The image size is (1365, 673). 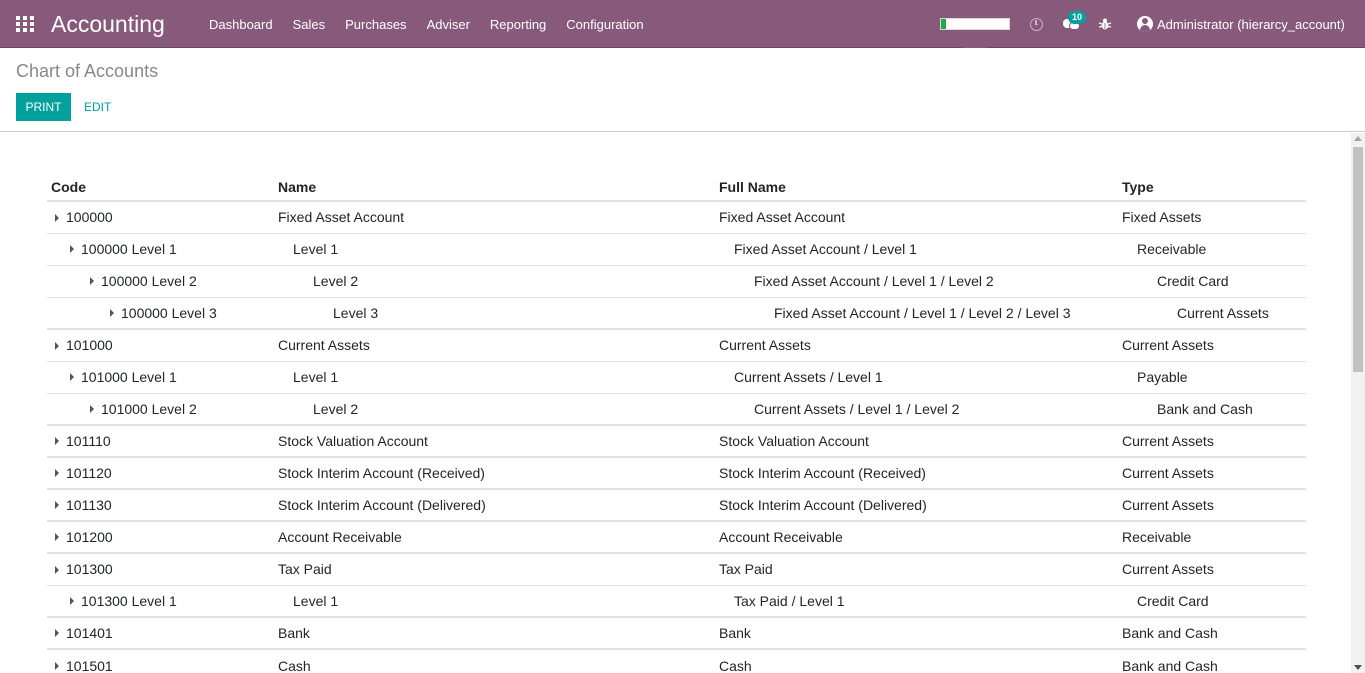 I want to click on scroll-up-arrow-icon, so click(x=1358, y=138).